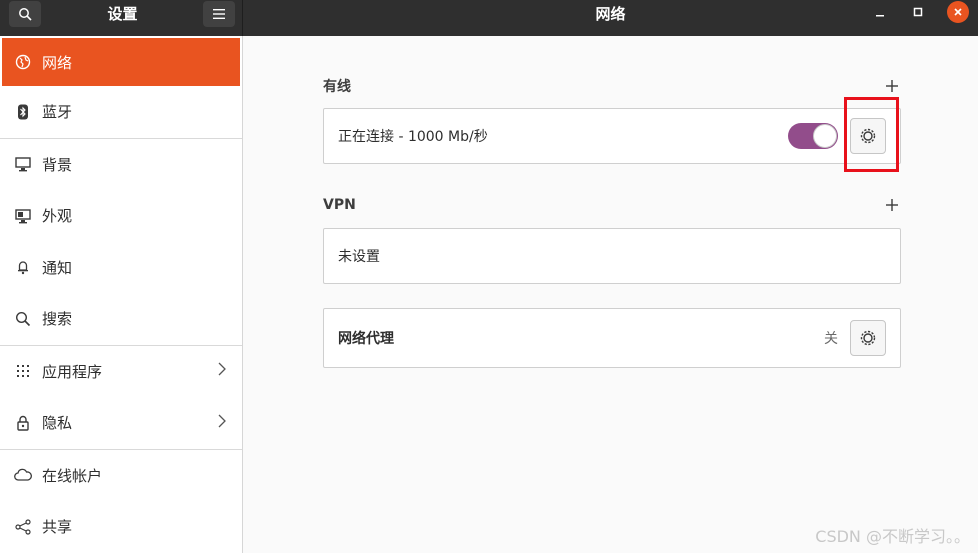 Image resolution: width=978 pixels, height=553 pixels. Describe the element at coordinates (612, 256) in the screenshot. I see `vpn-row: 未设置` at that location.